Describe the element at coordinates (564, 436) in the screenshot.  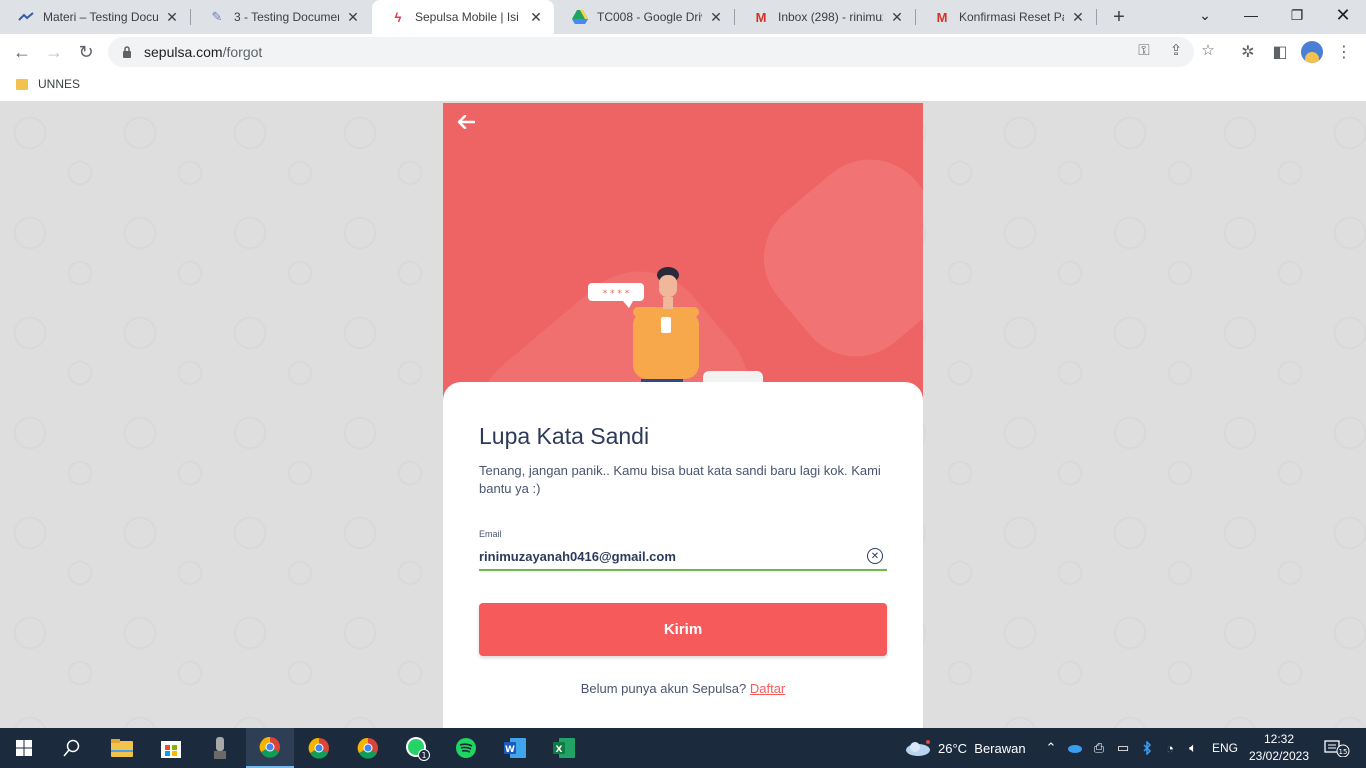
I see `page-title: Lupa Kata Sandi` at that location.